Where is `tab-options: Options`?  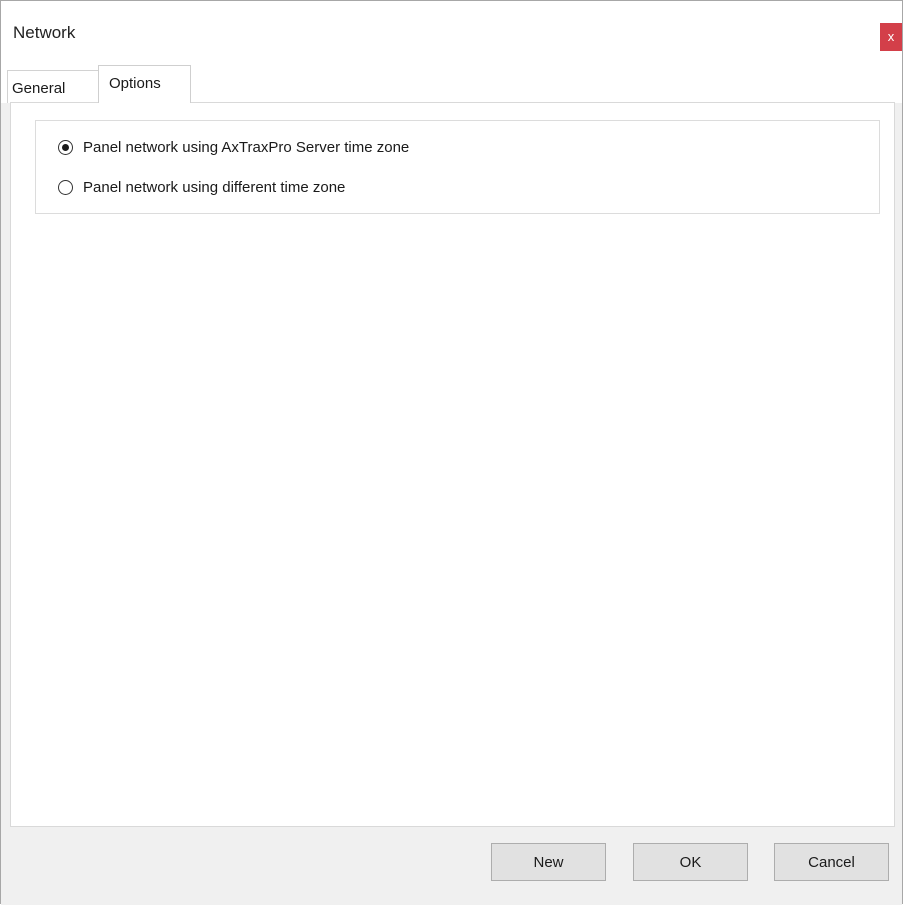
tab-options: Options is located at coordinates (144, 84).